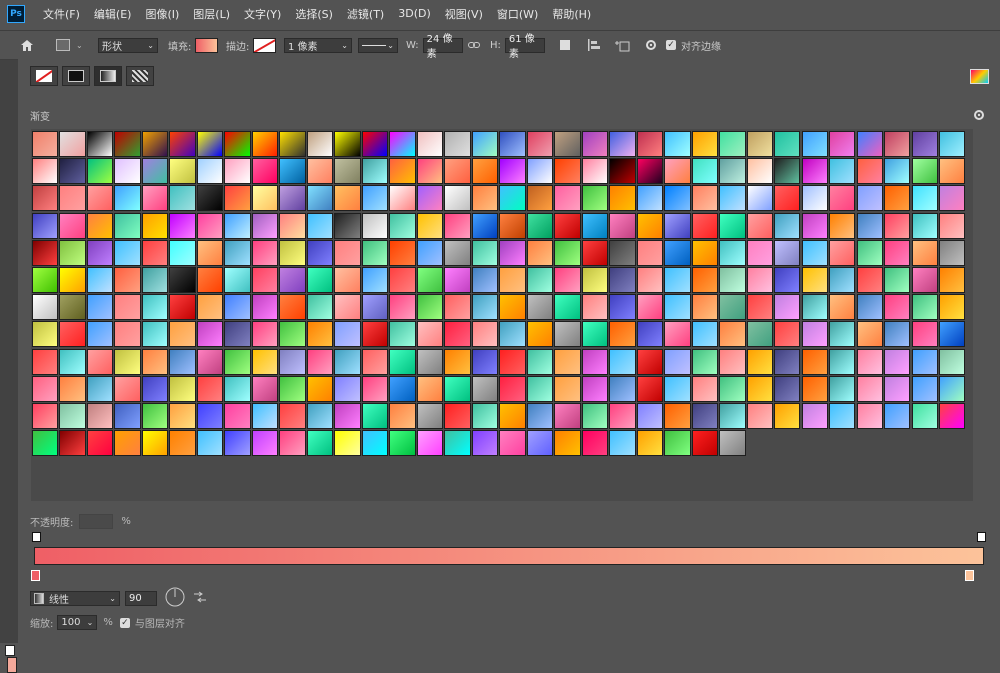 This screenshot has height=673, width=1000. I want to click on home-icon, so click(27, 45).